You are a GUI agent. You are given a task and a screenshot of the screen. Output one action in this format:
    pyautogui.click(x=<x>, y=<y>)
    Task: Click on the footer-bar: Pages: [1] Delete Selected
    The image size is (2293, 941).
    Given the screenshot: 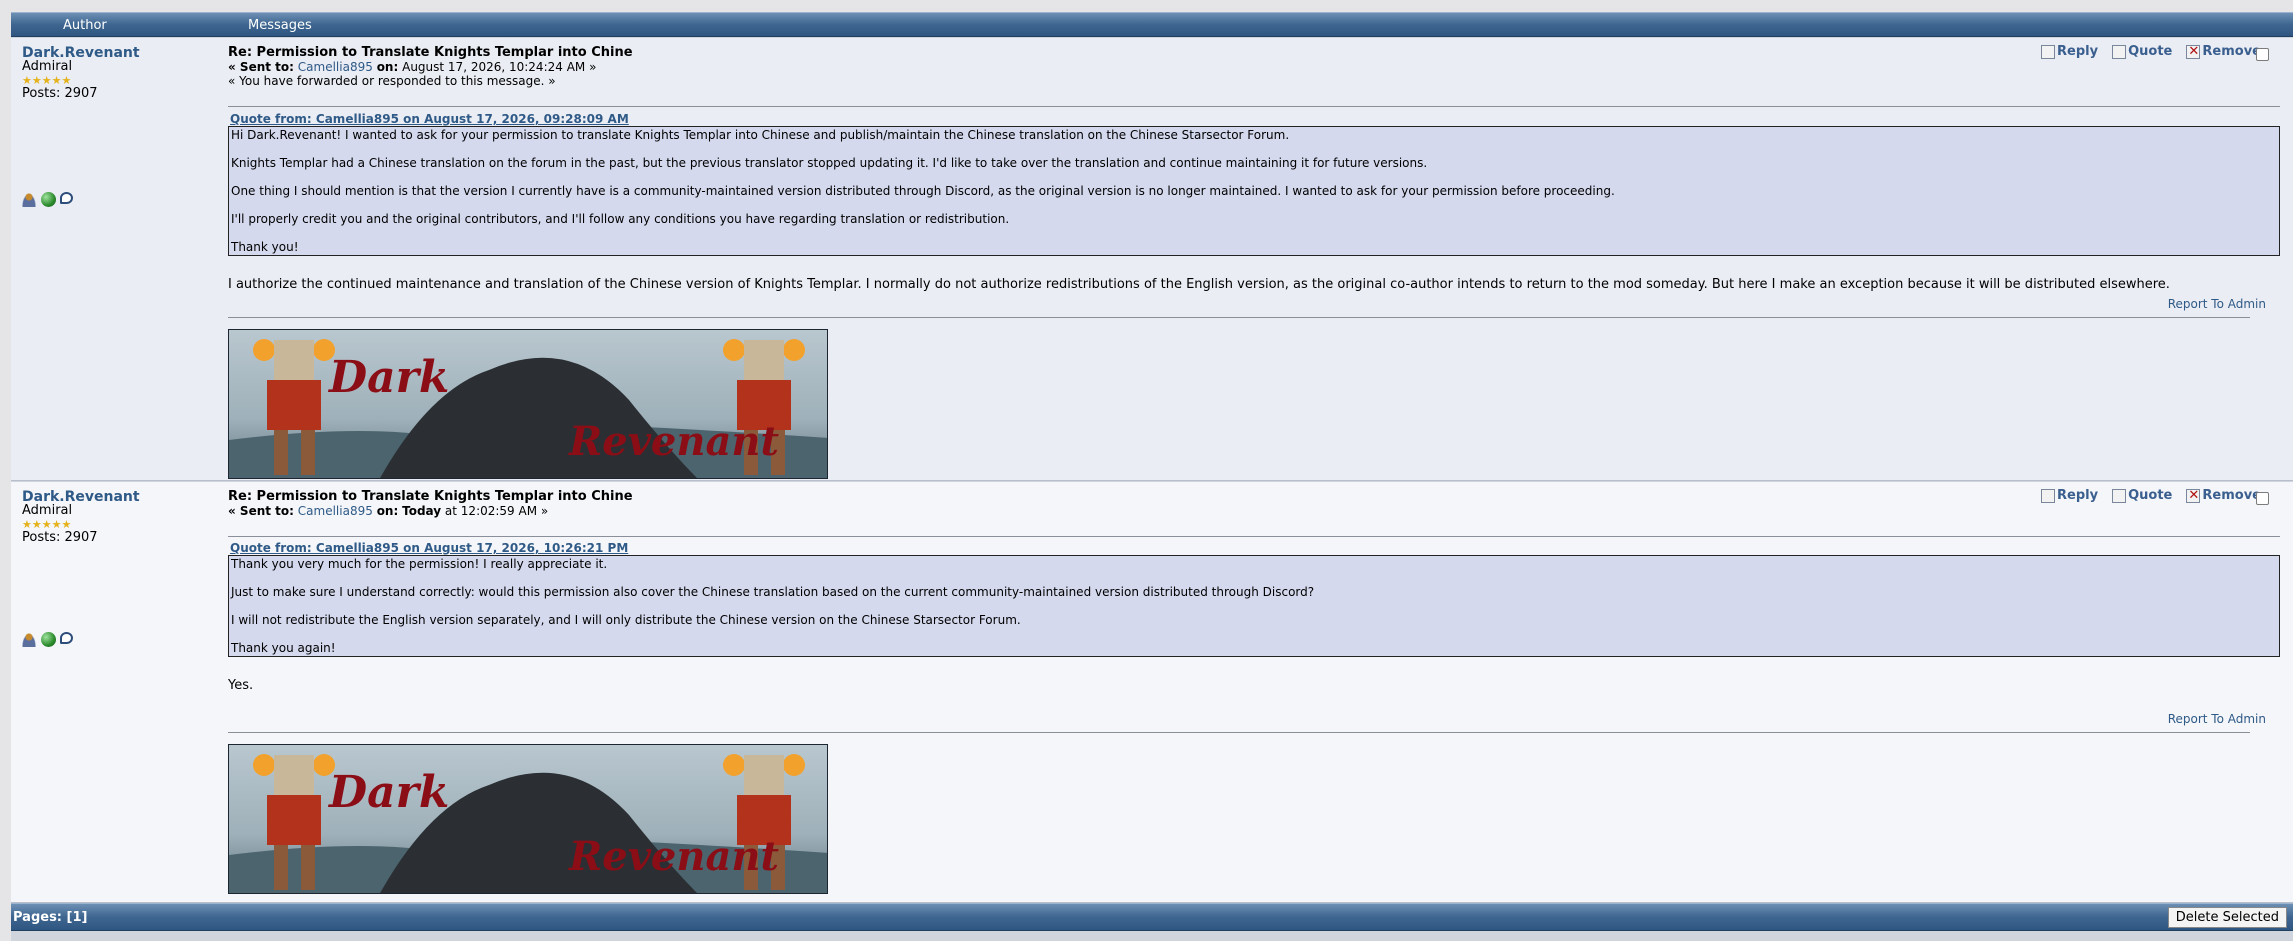 What is the action you would take?
    pyautogui.click(x=1152, y=917)
    